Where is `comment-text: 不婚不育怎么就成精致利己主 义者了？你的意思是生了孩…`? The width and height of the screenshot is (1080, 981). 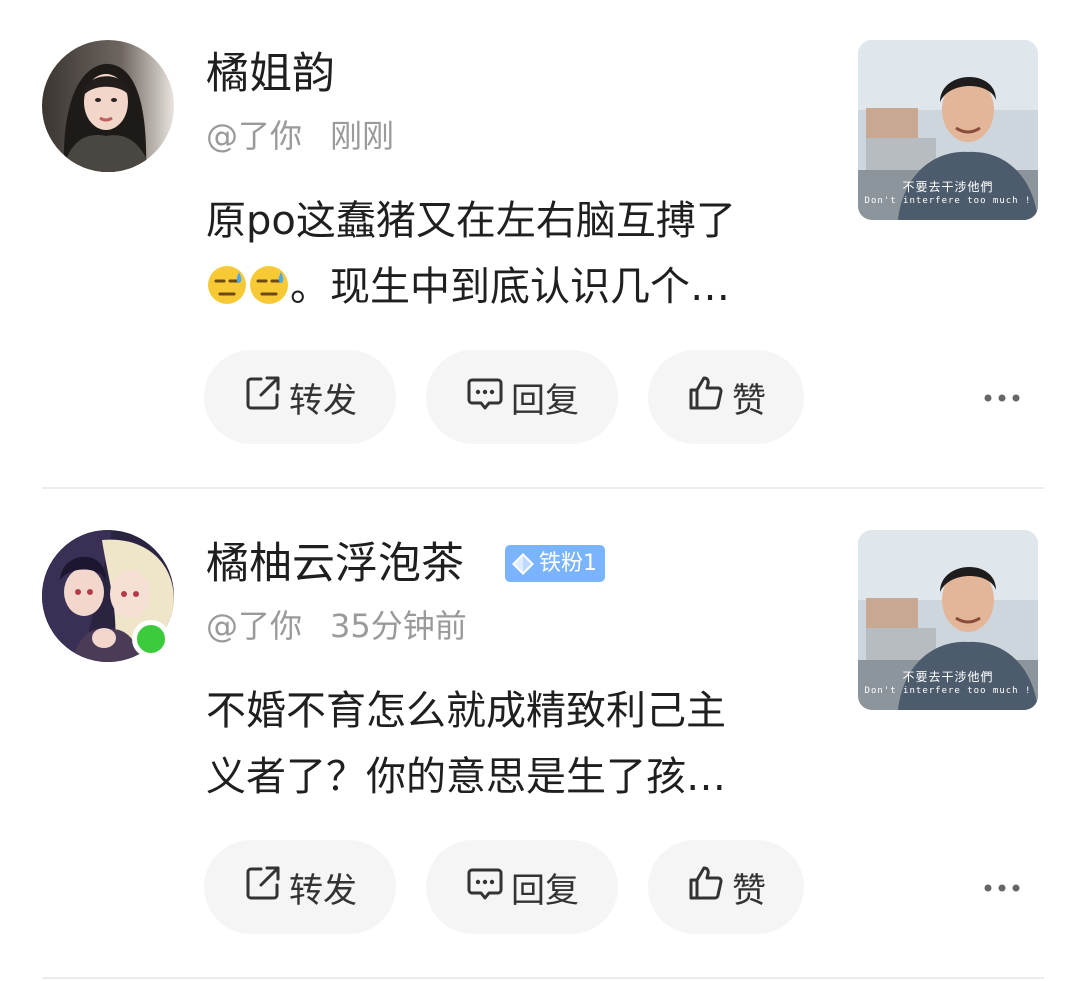 comment-text: 不婚不育怎么就成精致利己主 义者了？你的意思是生了孩… is located at coordinates (506, 744).